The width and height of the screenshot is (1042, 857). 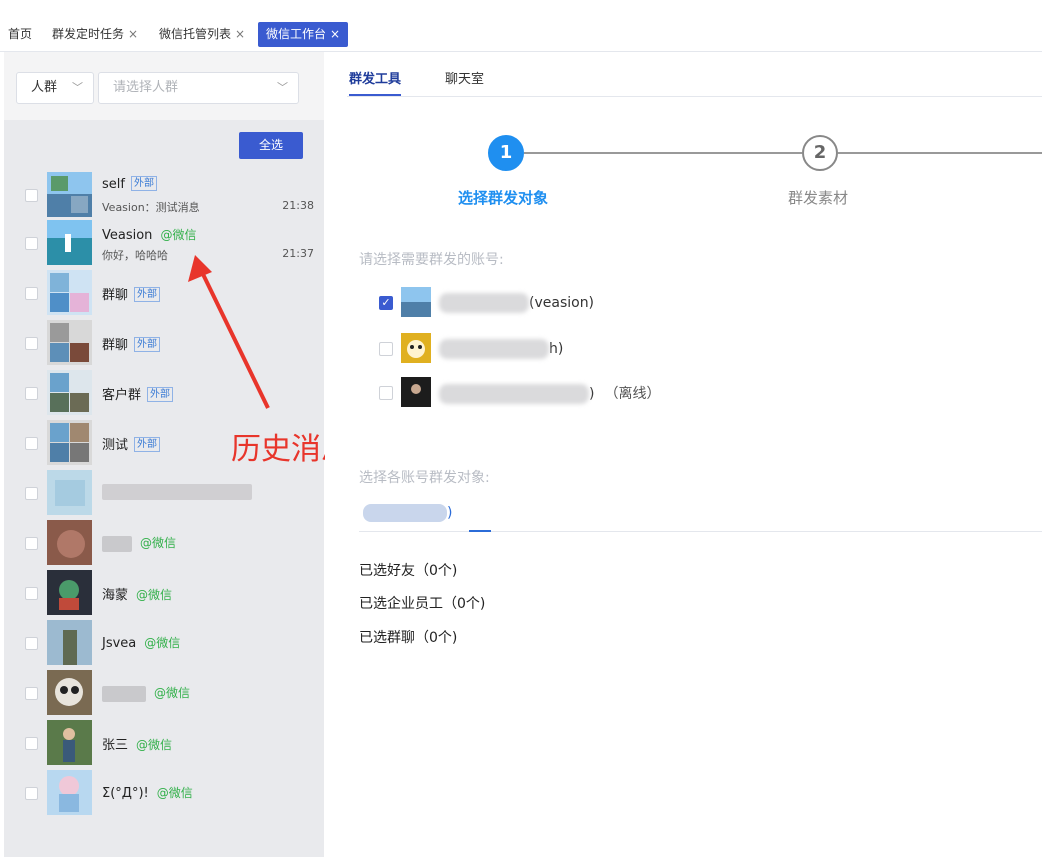 What do you see at coordinates (424, 478) in the screenshot?
I see `target-hint: 选择各账号群发对象:` at bounding box center [424, 478].